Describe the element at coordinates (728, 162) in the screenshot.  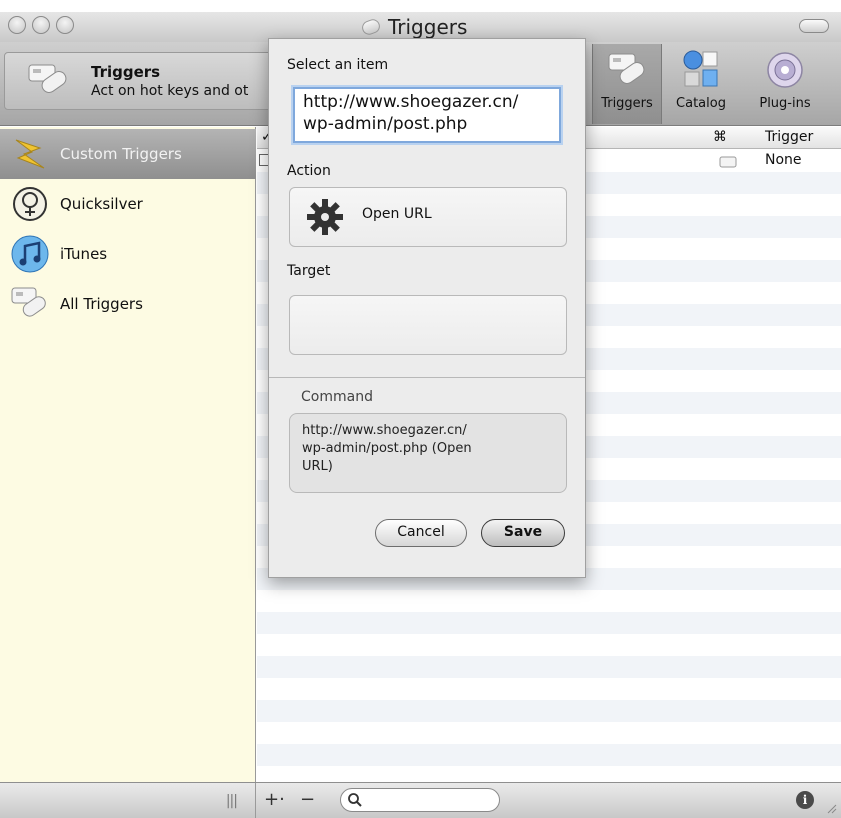
I see `keyboard-icon` at that location.